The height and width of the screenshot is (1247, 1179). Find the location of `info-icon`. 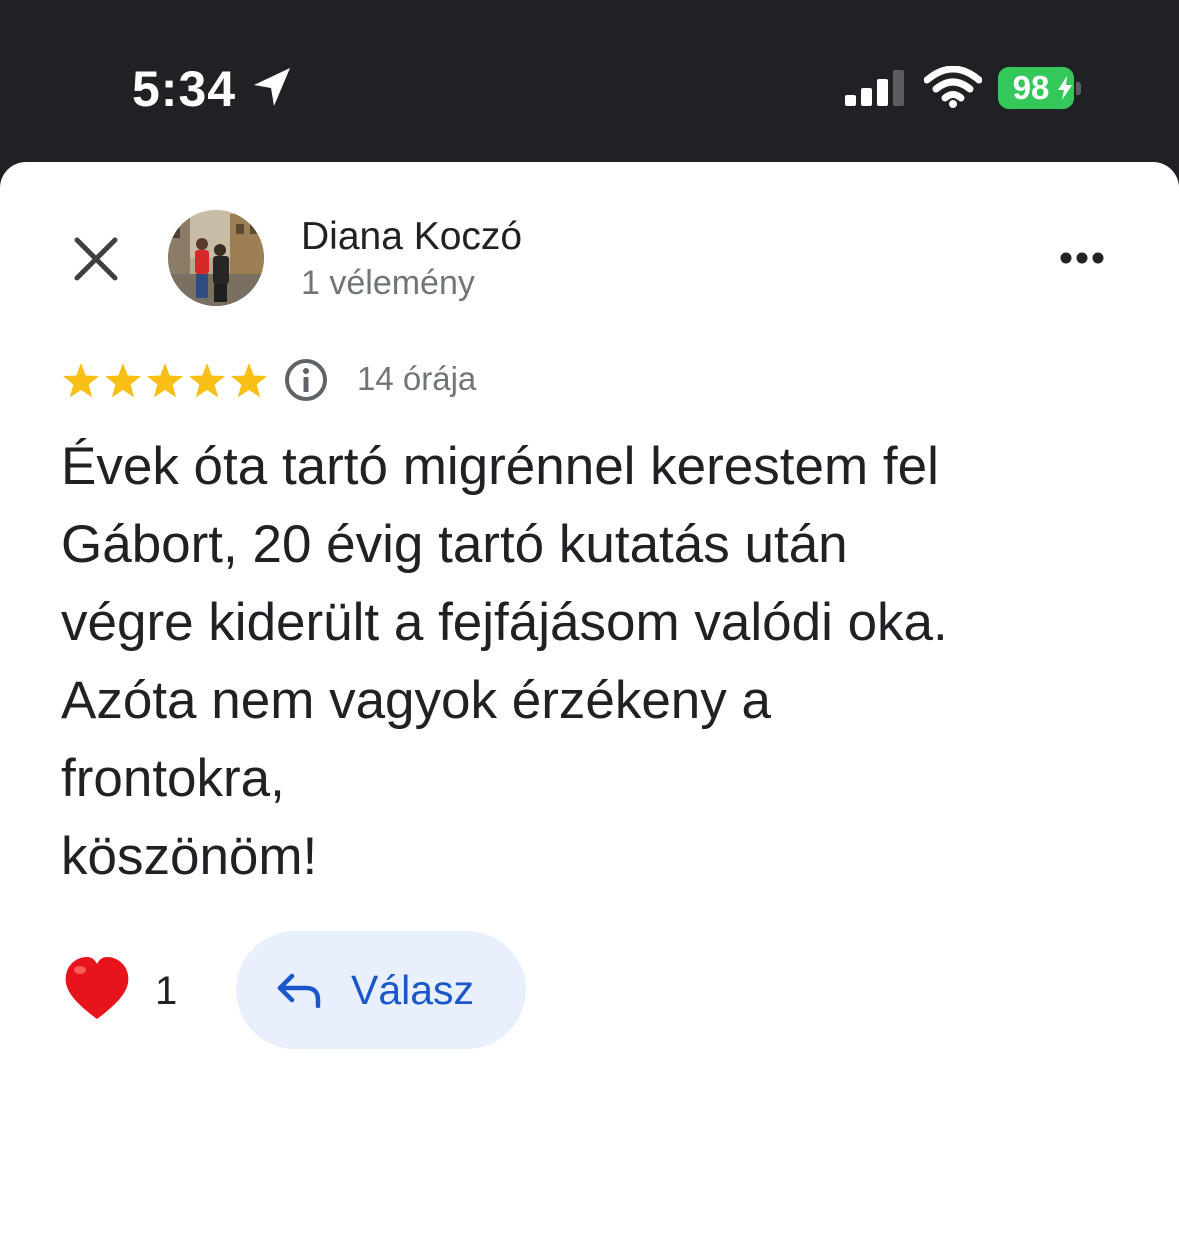

info-icon is located at coordinates (306, 380).